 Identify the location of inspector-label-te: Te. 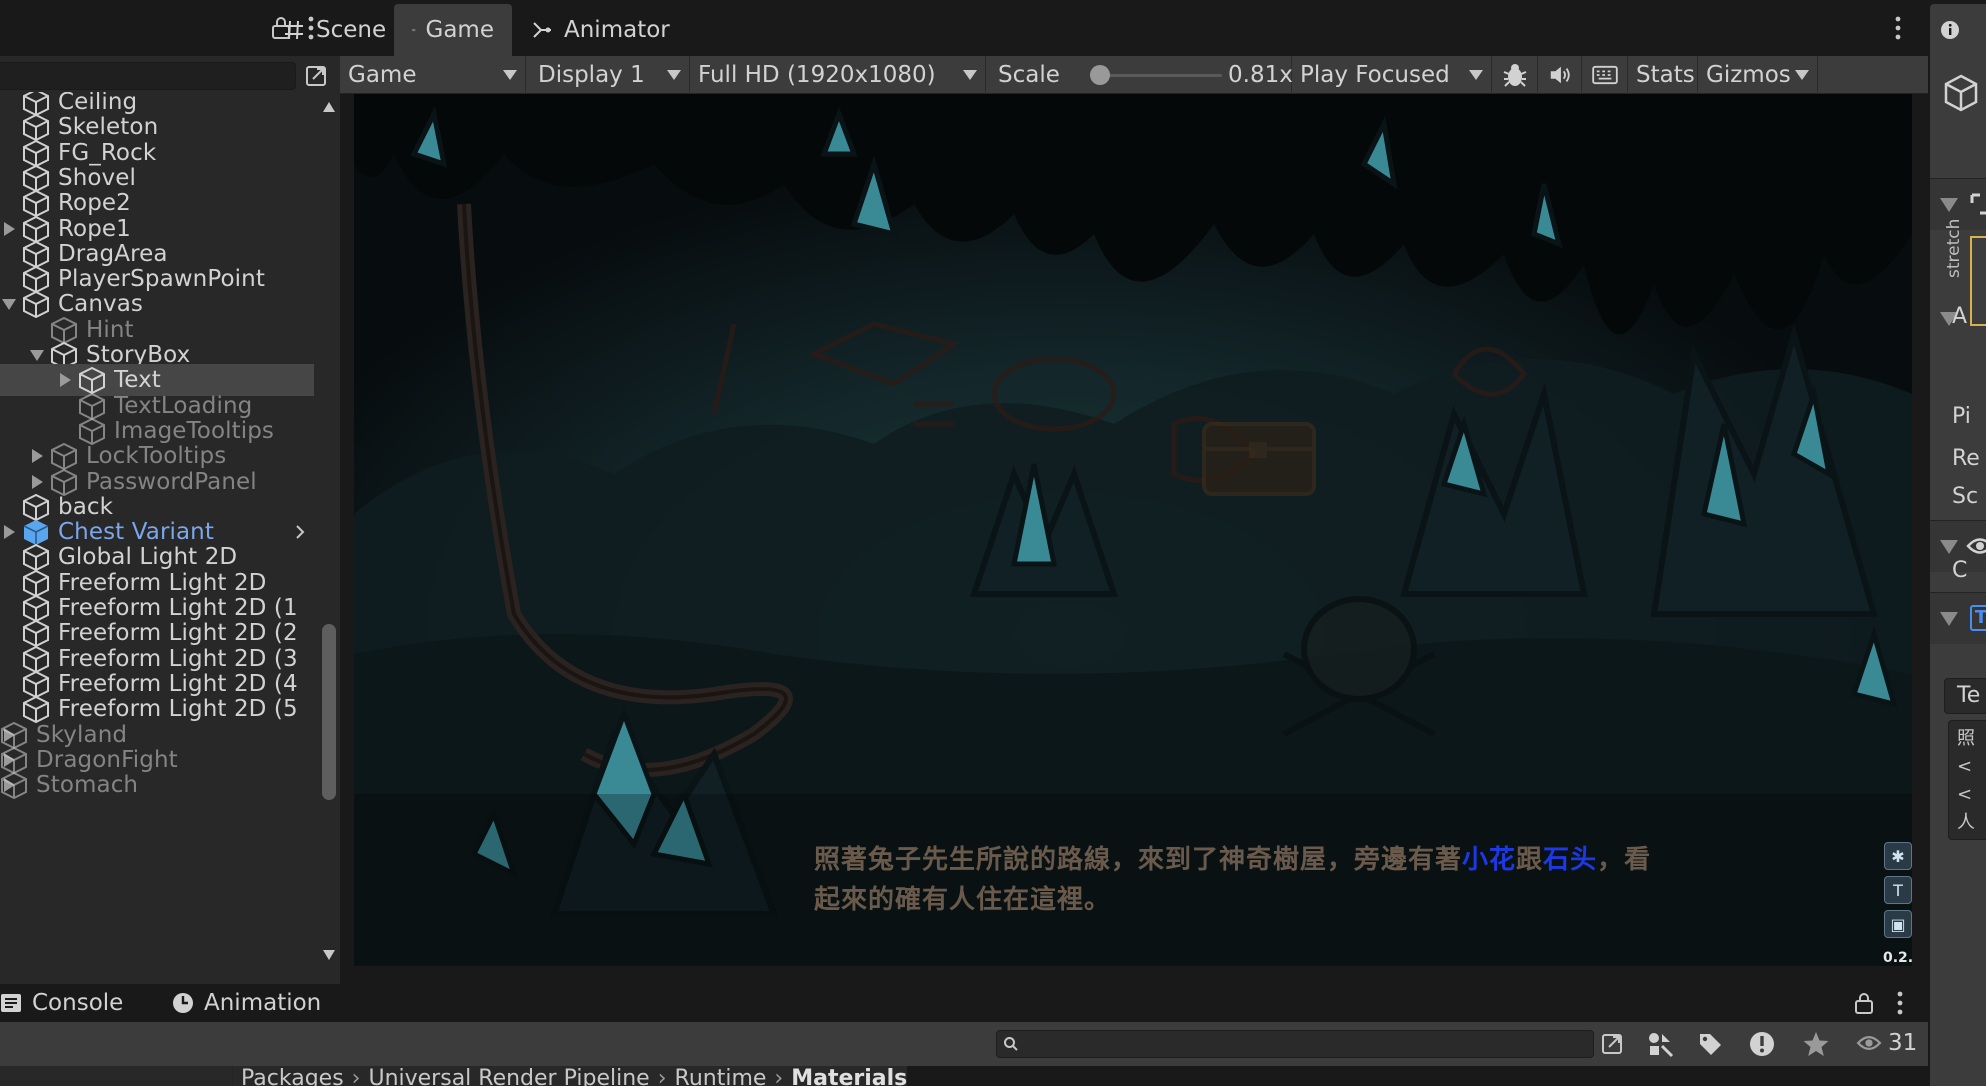
(1969, 695).